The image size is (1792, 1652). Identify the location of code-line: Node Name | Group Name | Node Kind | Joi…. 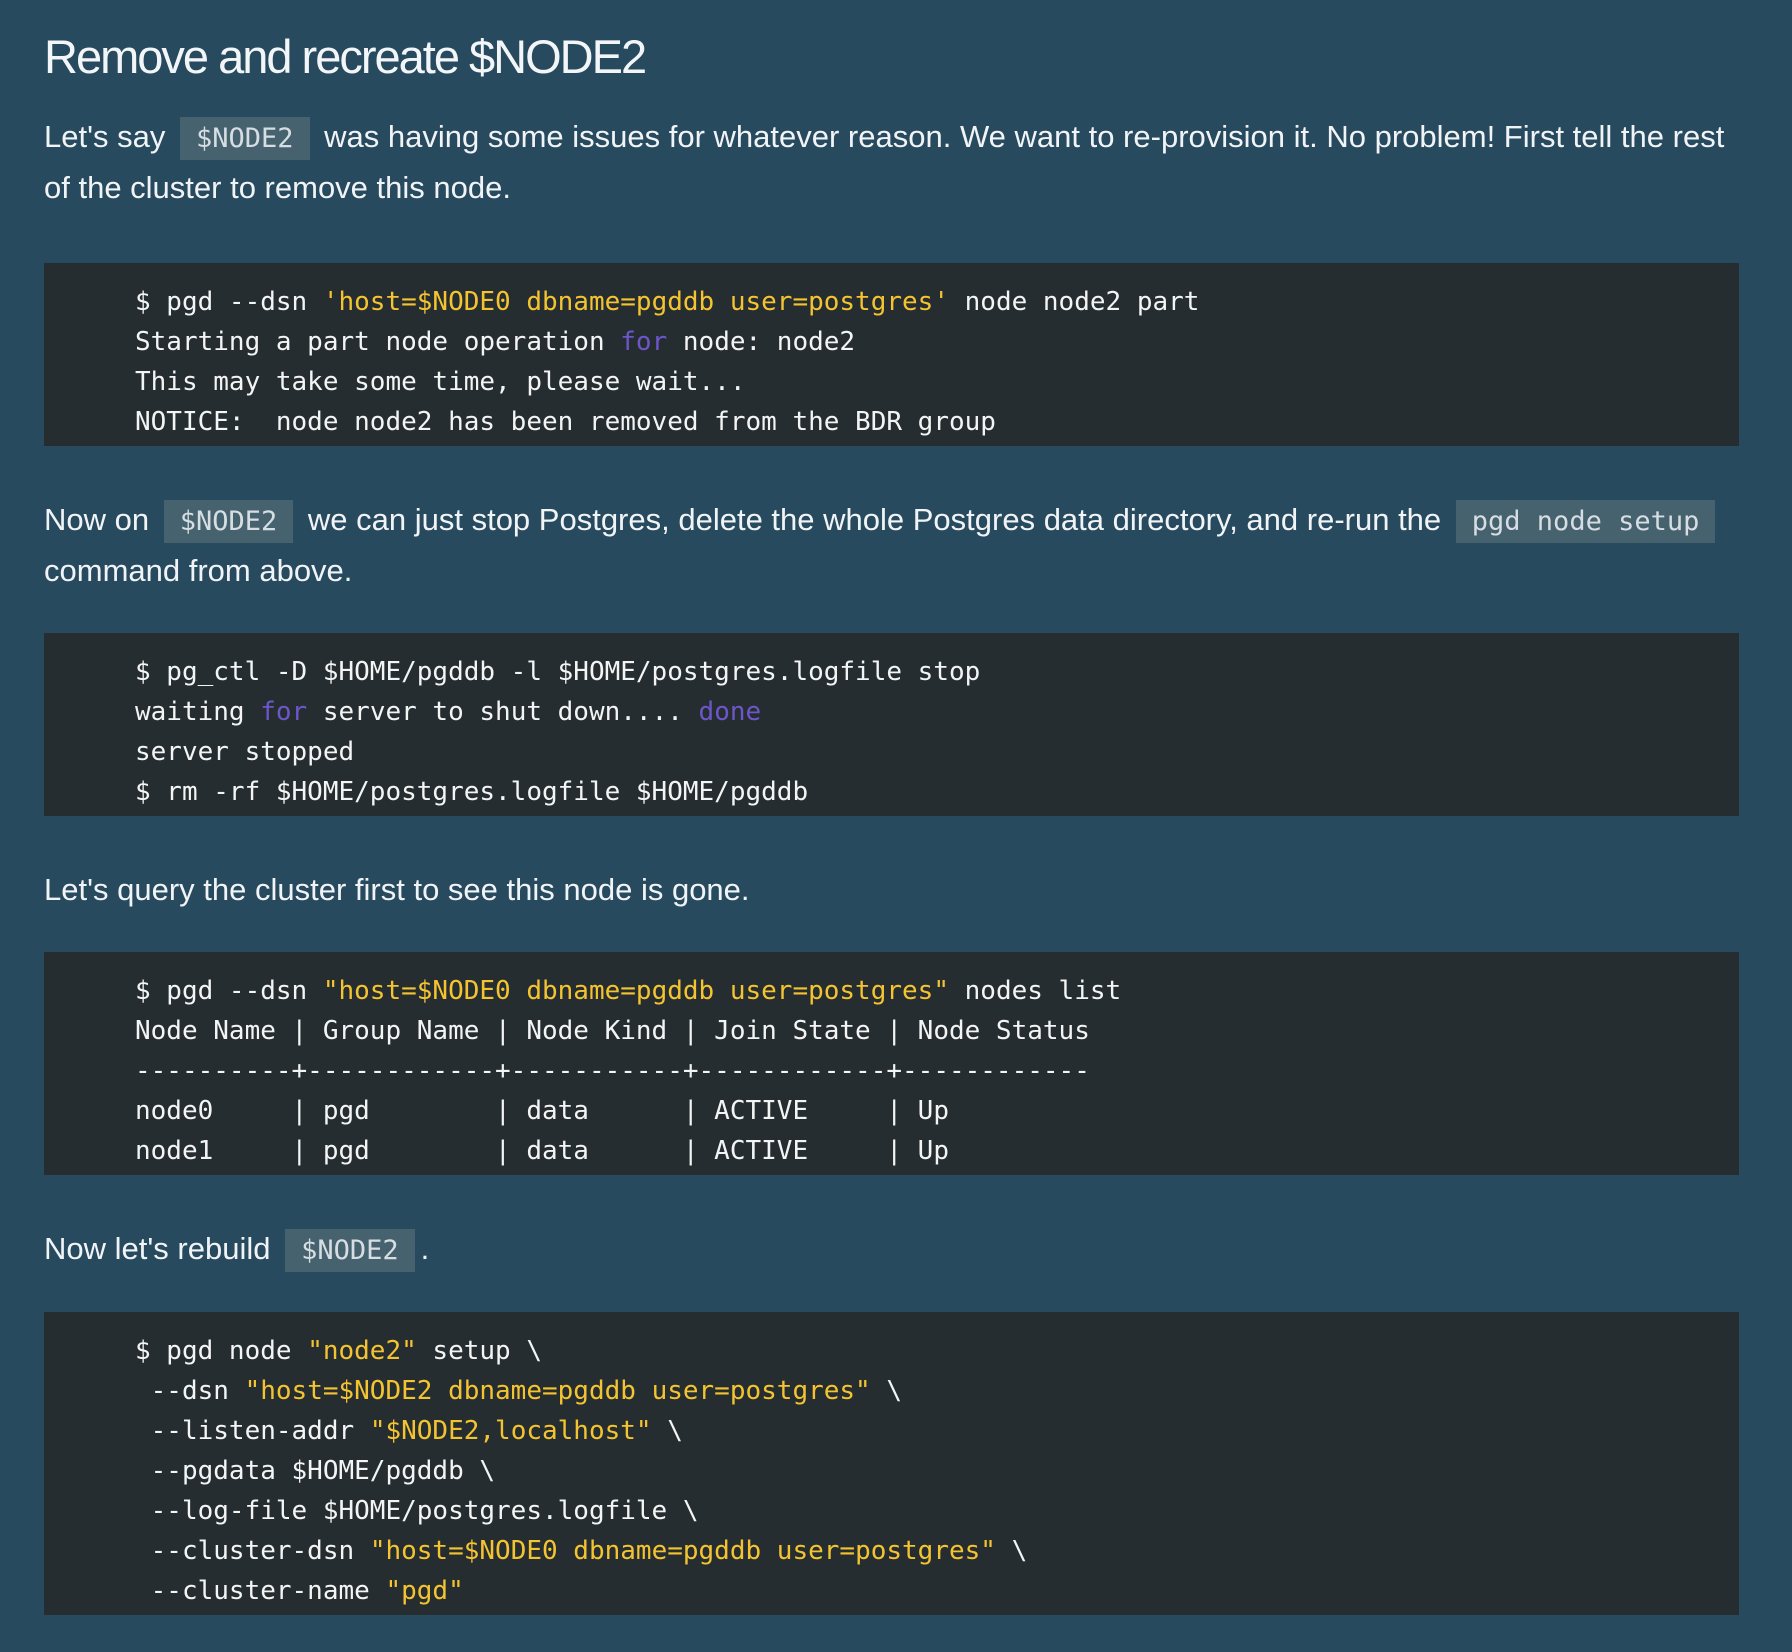
(937, 1031).